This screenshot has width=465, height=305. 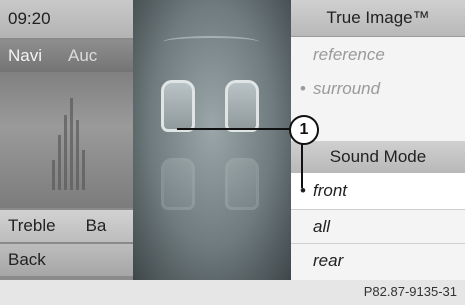 What do you see at coordinates (302, 164) in the screenshot?
I see `callout-leader-vertical` at bounding box center [302, 164].